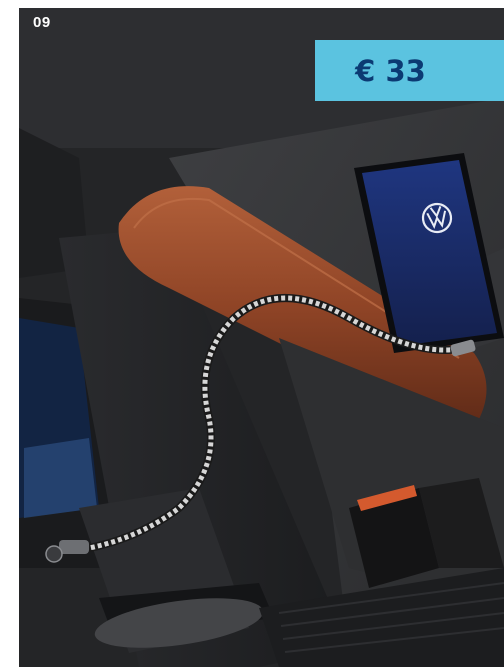 Image resolution: width=504 pixels, height=667 pixels. I want to click on page-number: 09, so click(42, 22).